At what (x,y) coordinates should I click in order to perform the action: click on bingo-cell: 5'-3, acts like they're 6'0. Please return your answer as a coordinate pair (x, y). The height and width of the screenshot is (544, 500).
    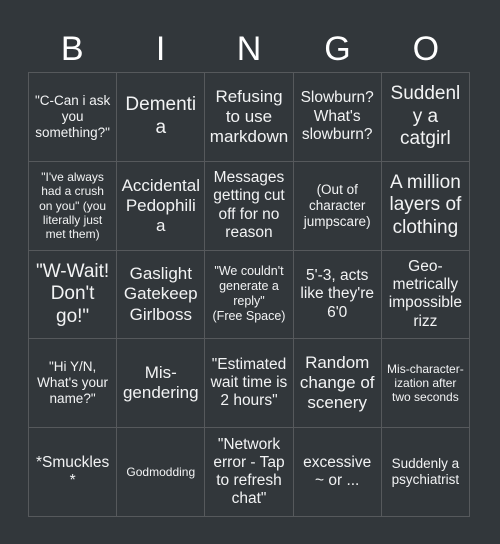
    Looking at the image, I should click on (337, 295).